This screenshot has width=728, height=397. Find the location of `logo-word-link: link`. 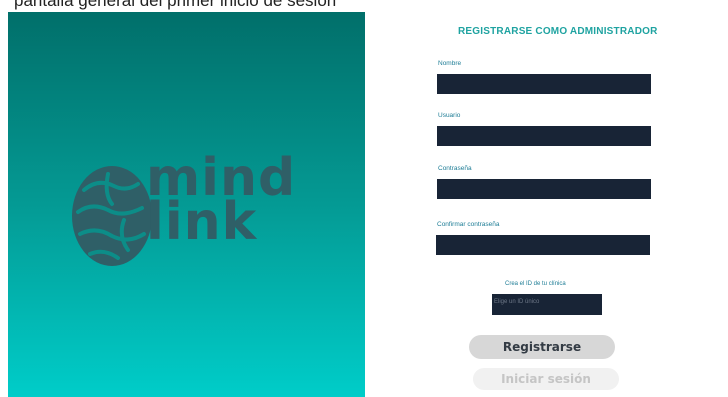

logo-word-link: link is located at coordinates (202, 222).